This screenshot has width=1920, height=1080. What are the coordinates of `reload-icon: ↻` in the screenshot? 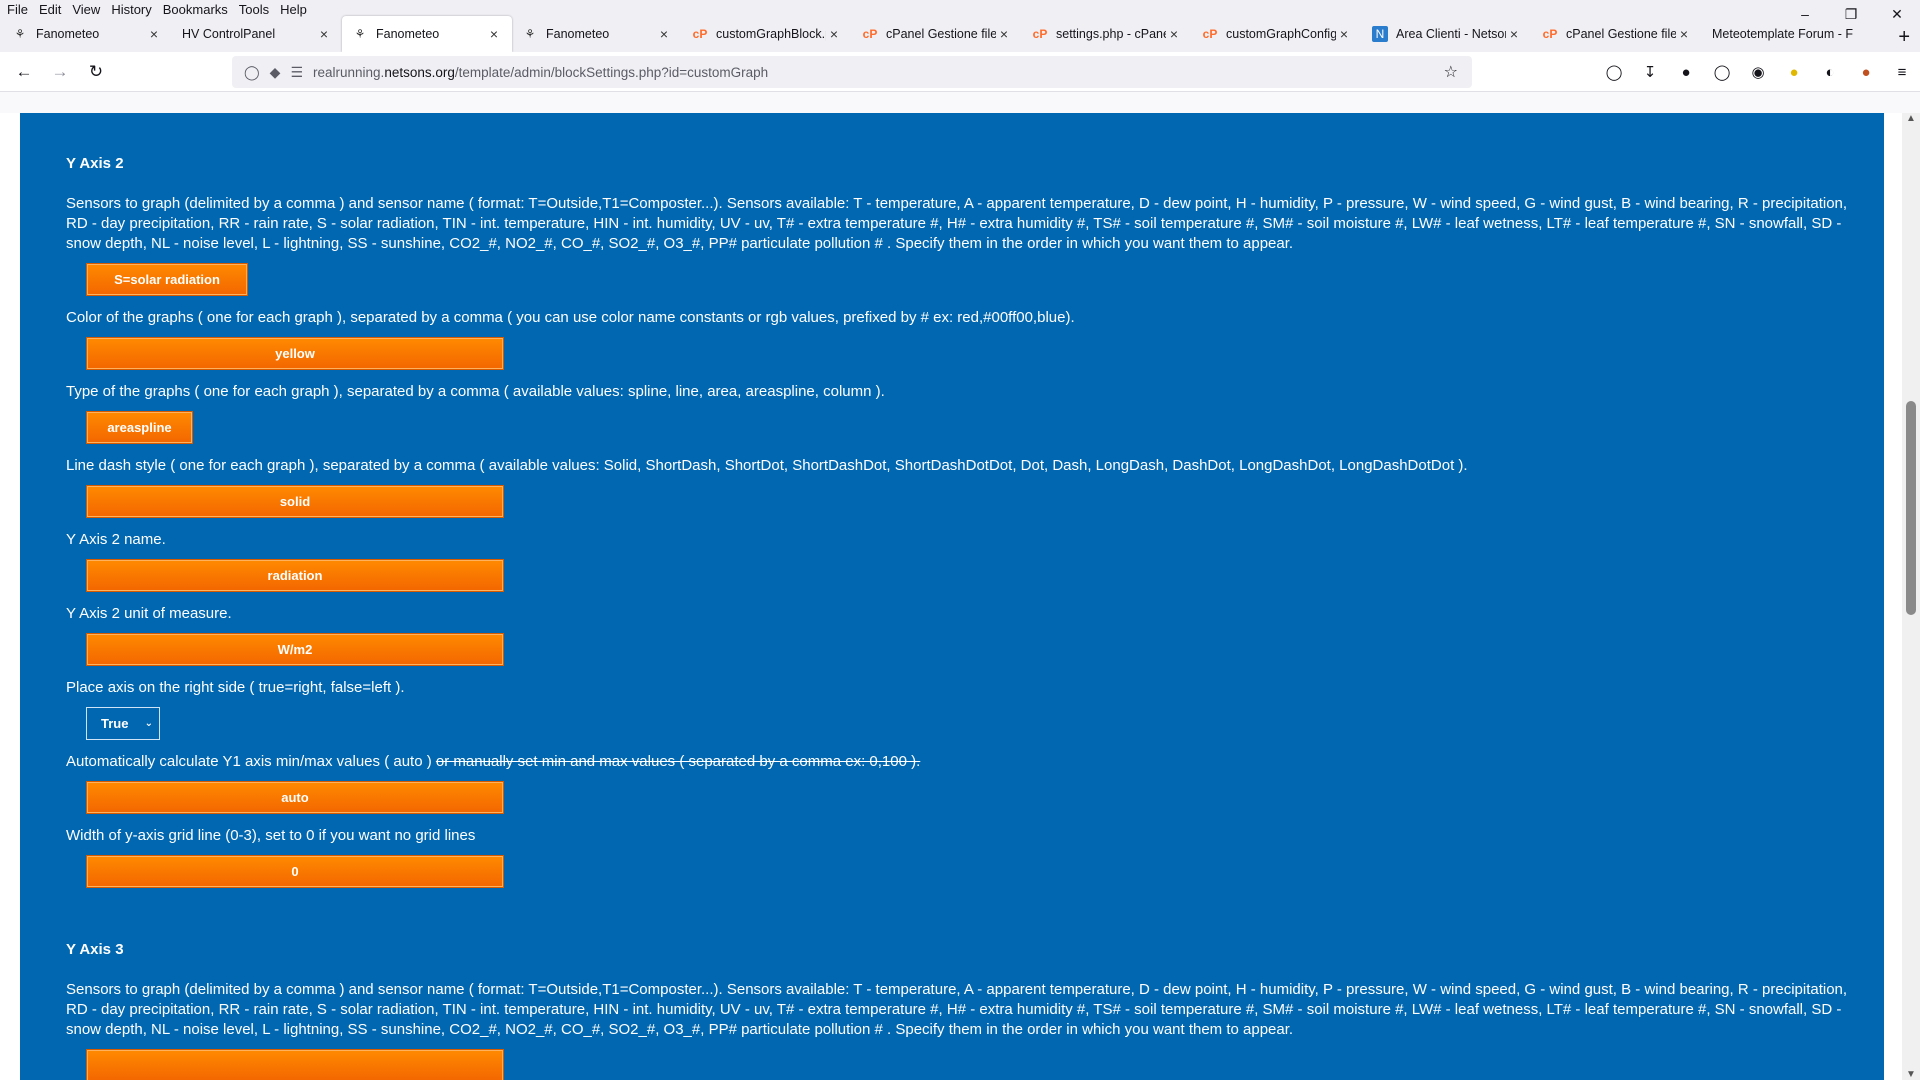 It's located at (96, 72).